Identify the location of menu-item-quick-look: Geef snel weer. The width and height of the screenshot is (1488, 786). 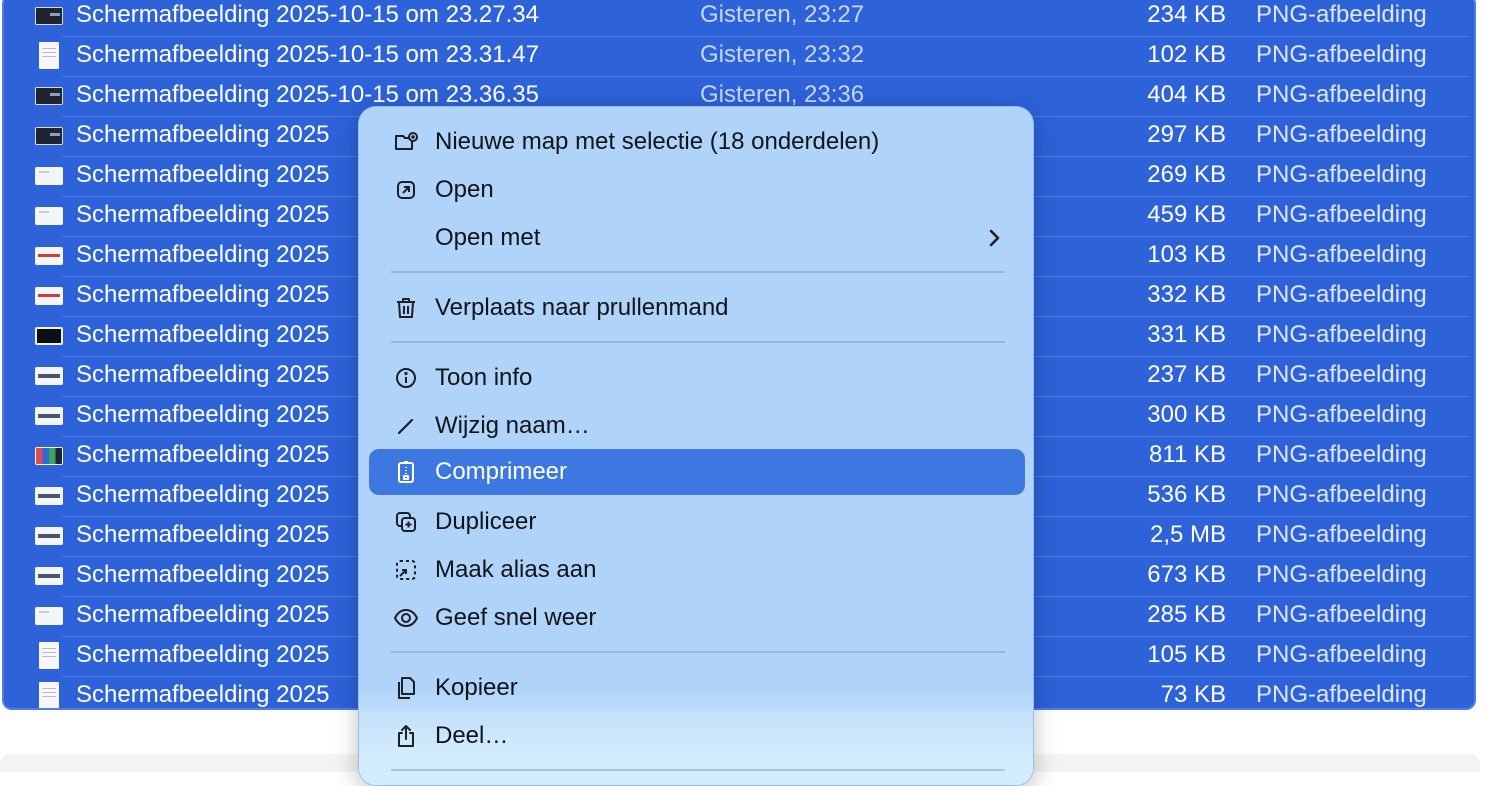
(697, 618).